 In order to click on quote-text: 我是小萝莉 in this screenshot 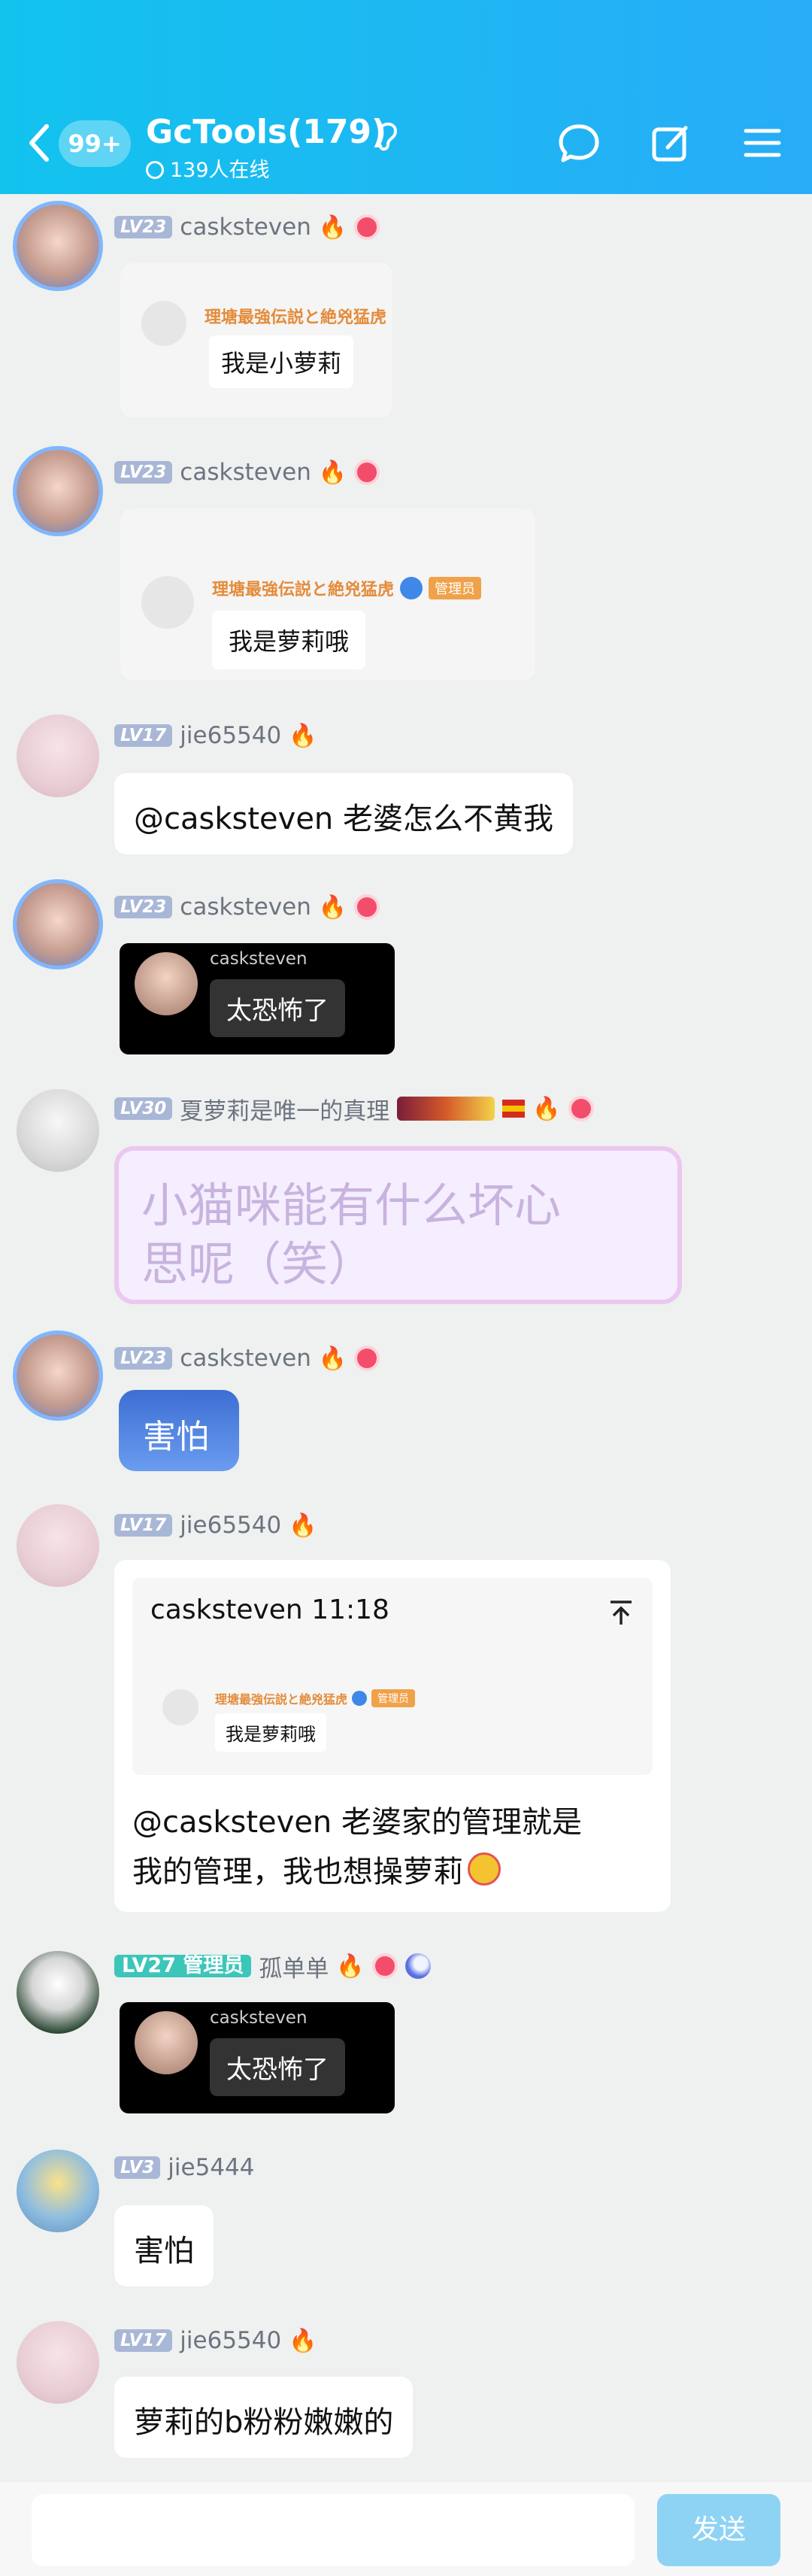, I will do `click(281, 361)`.